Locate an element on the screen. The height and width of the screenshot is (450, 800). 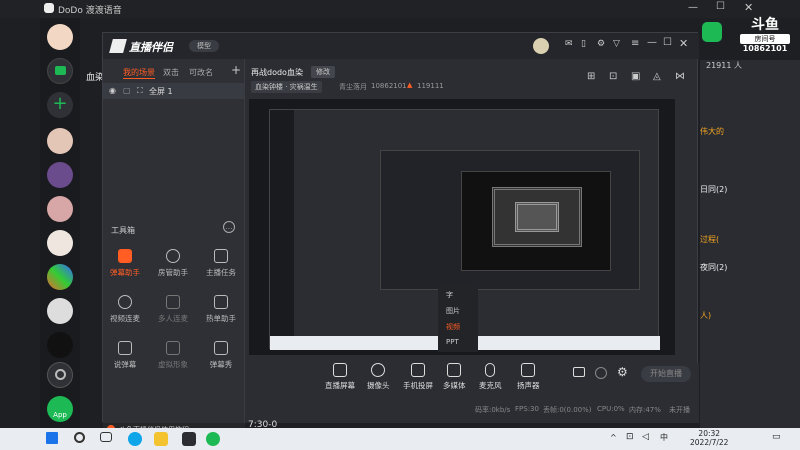
eye-icon: ◉ is located at coordinates (112, 90).